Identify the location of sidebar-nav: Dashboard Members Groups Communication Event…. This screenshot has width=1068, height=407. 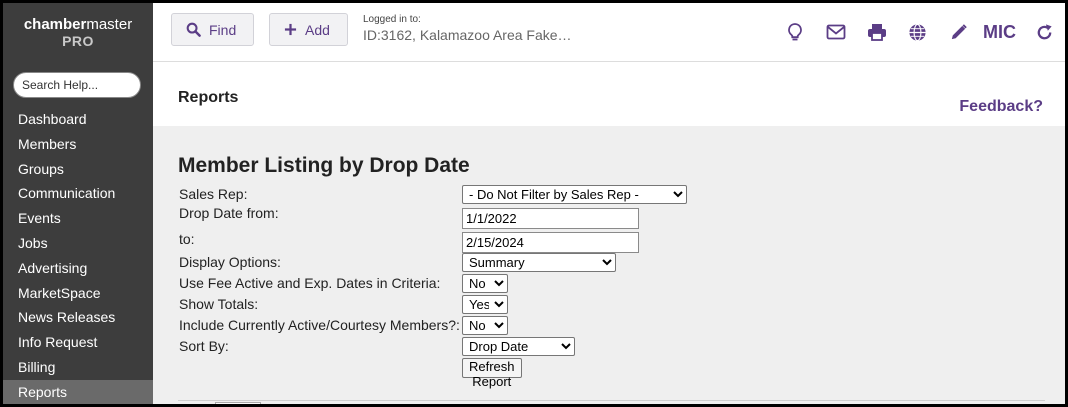
(78, 255).